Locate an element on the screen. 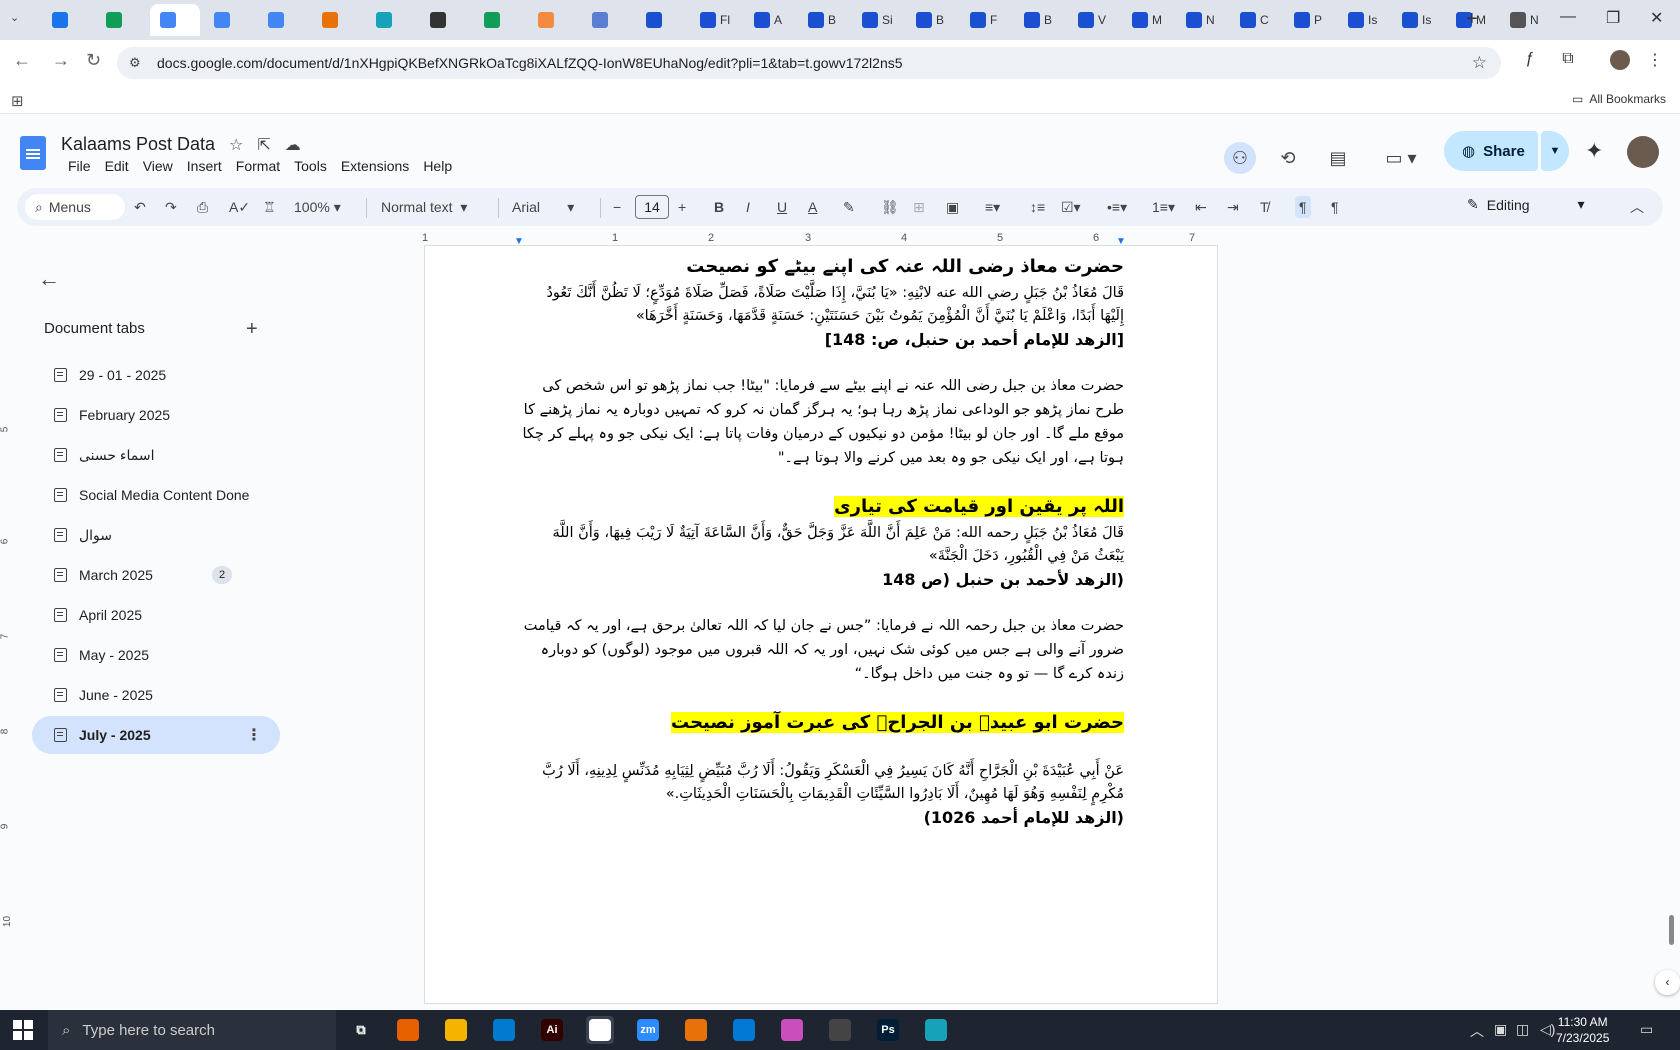  horizontal-ruler: 1 1 2 3 4 5 6 7 ▼ ▼ is located at coordinates (820, 239).